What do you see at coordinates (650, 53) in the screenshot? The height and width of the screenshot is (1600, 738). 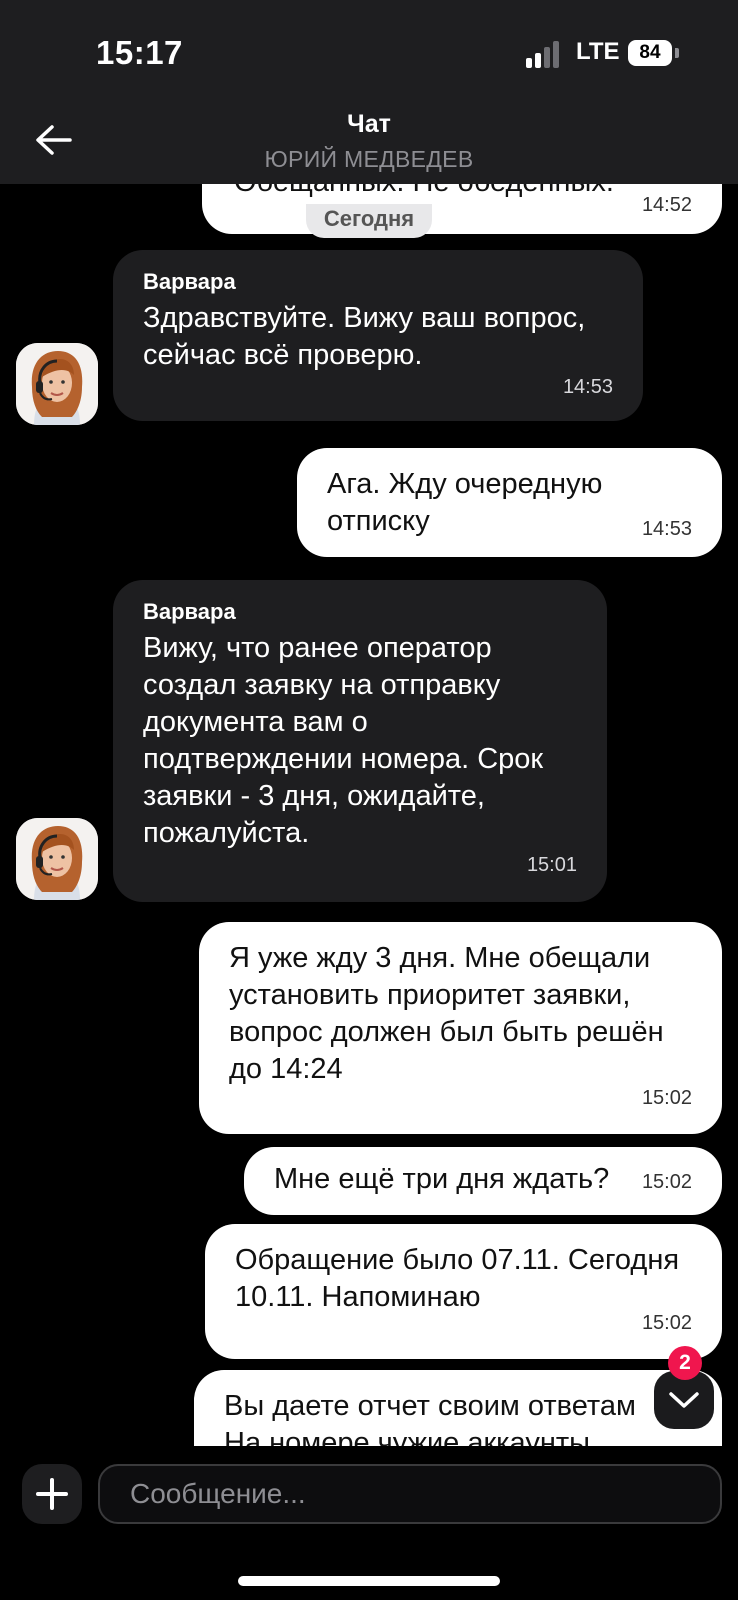 I see `battery-icon: 84` at bounding box center [650, 53].